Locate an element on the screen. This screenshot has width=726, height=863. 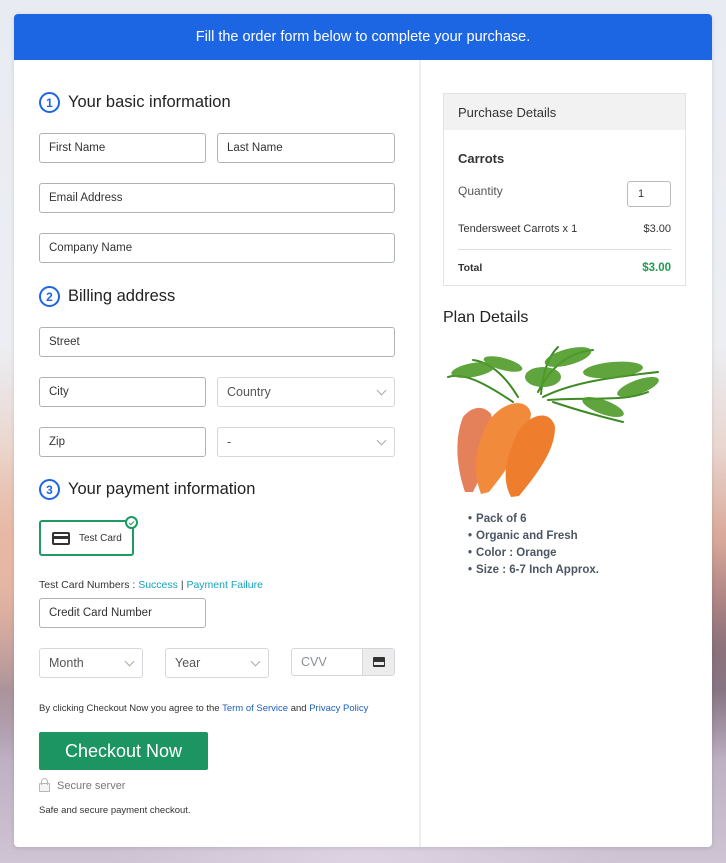
street-input: Street is located at coordinates (217, 342).